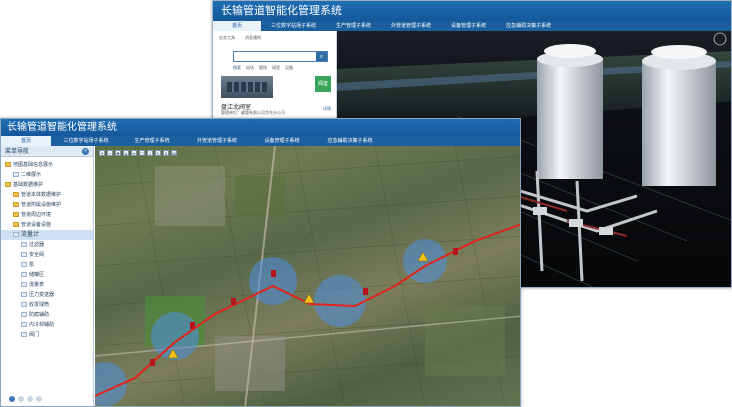  Describe the element at coordinates (36, 225) in the screenshot. I see `menu-item-label: 管道设备设施` at that location.